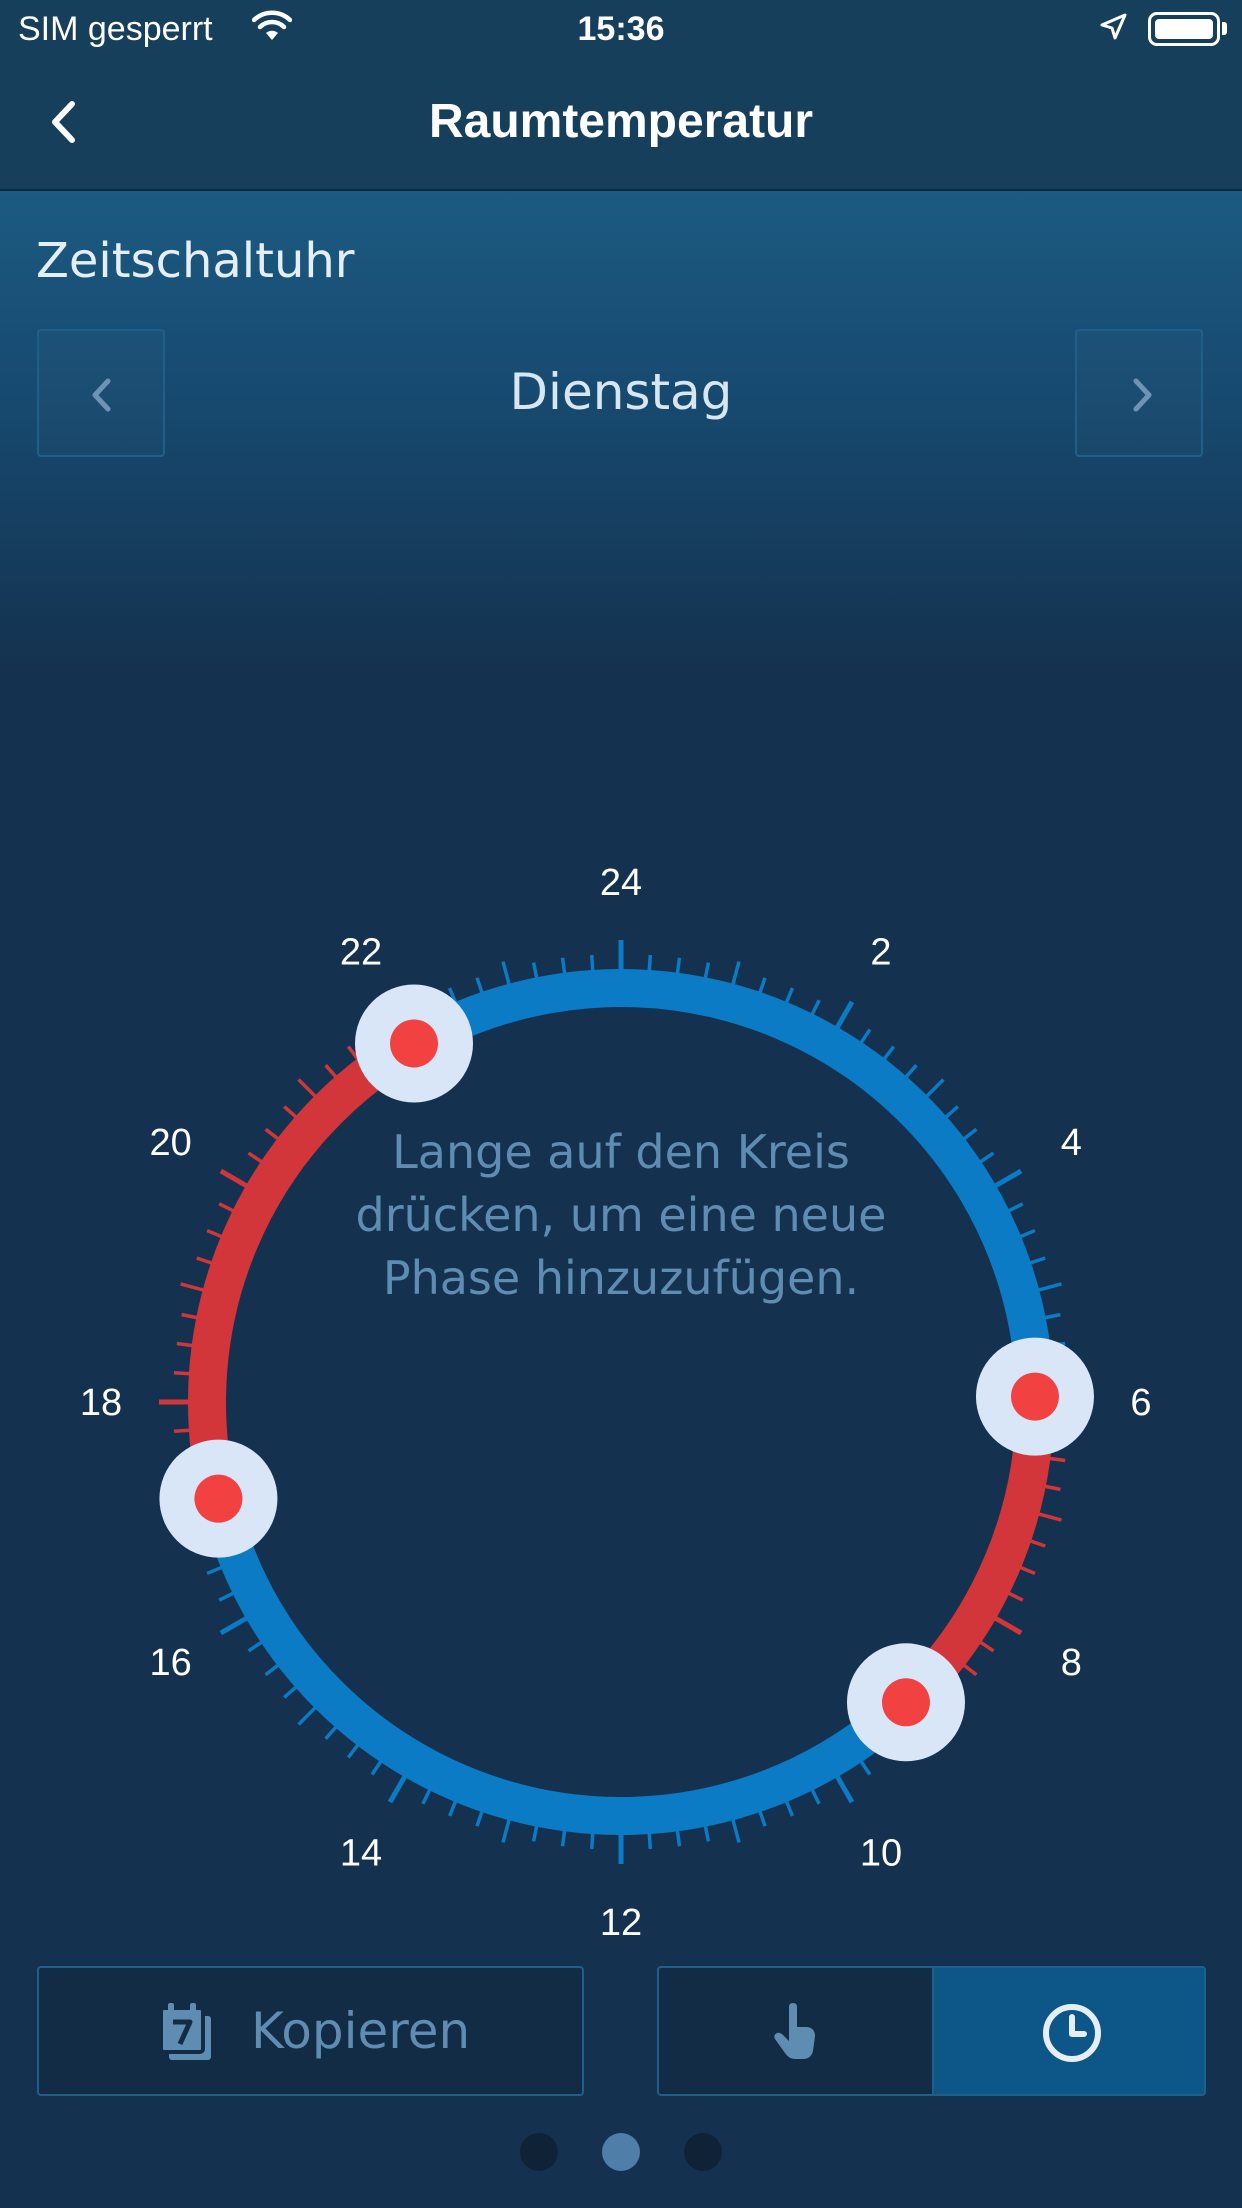 This screenshot has height=2208, width=1242. I want to click on dial-hour-label: 6, so click(1140, 1403).